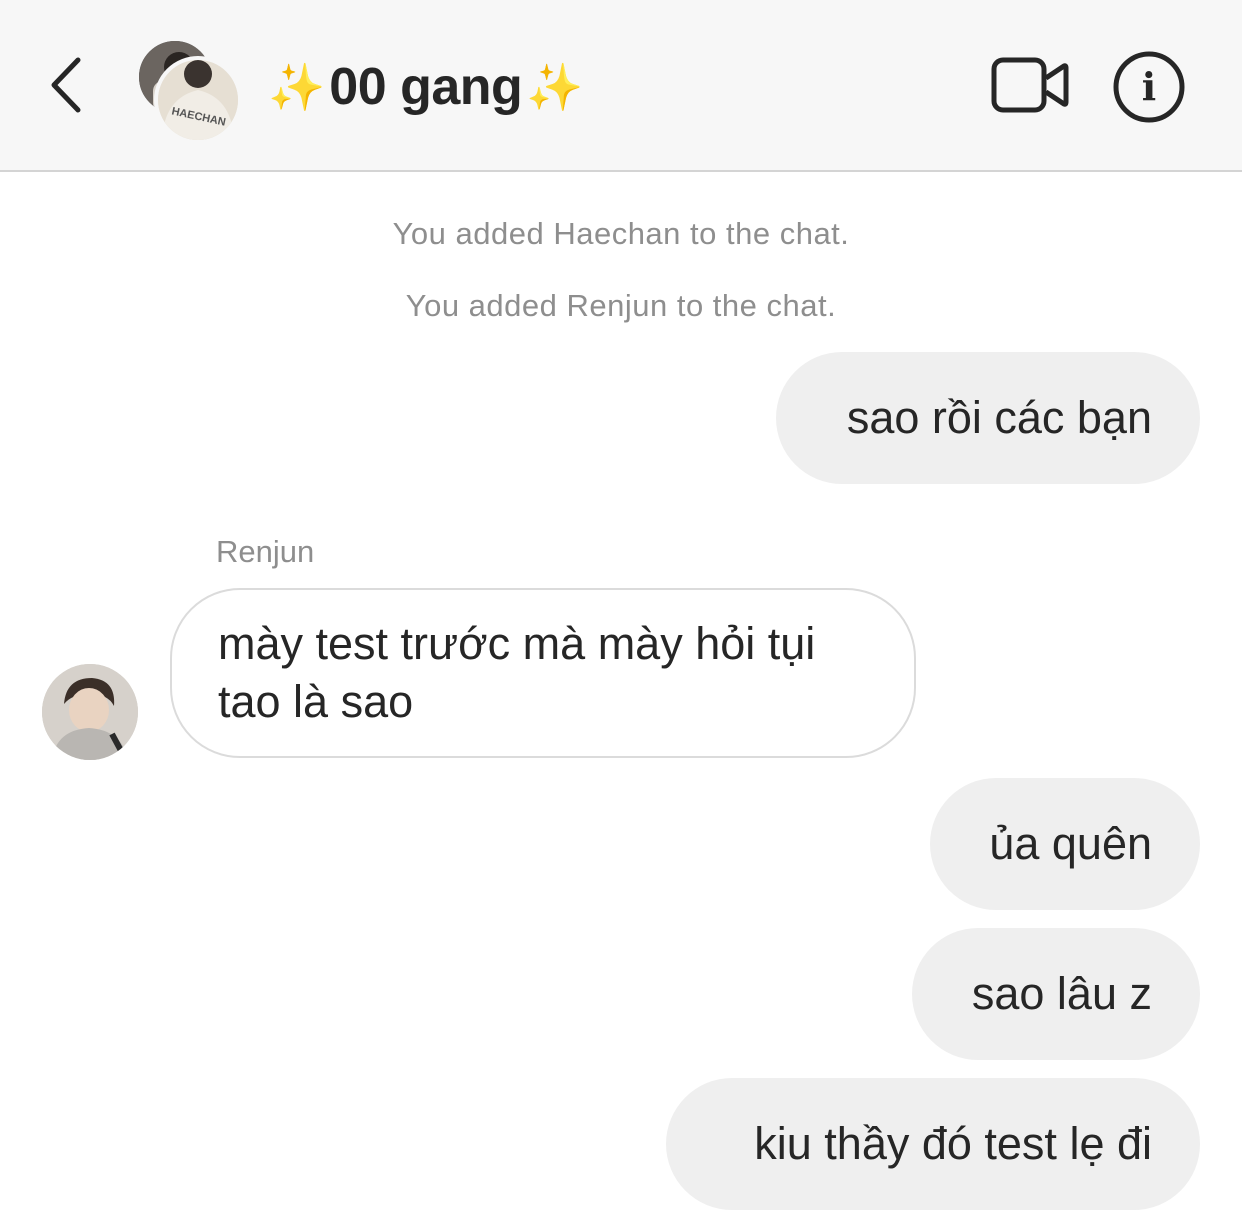  I want to click on outgoing-message-bubble: sao lâu z, so click(1056, 994).